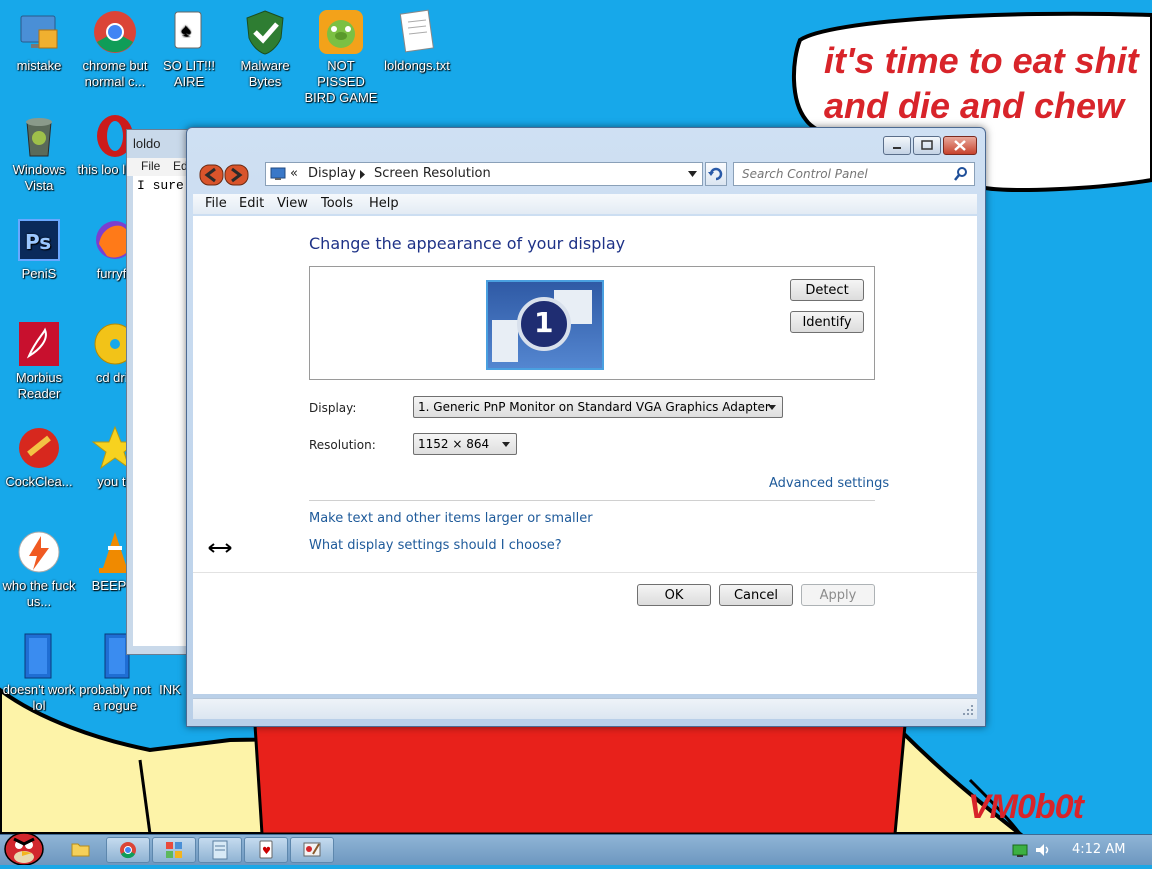 The image size is (1152, 869). Describe the element at coordinates (170, 689) in the screenshot. I see `desktop-icon-label: INK` at that location.